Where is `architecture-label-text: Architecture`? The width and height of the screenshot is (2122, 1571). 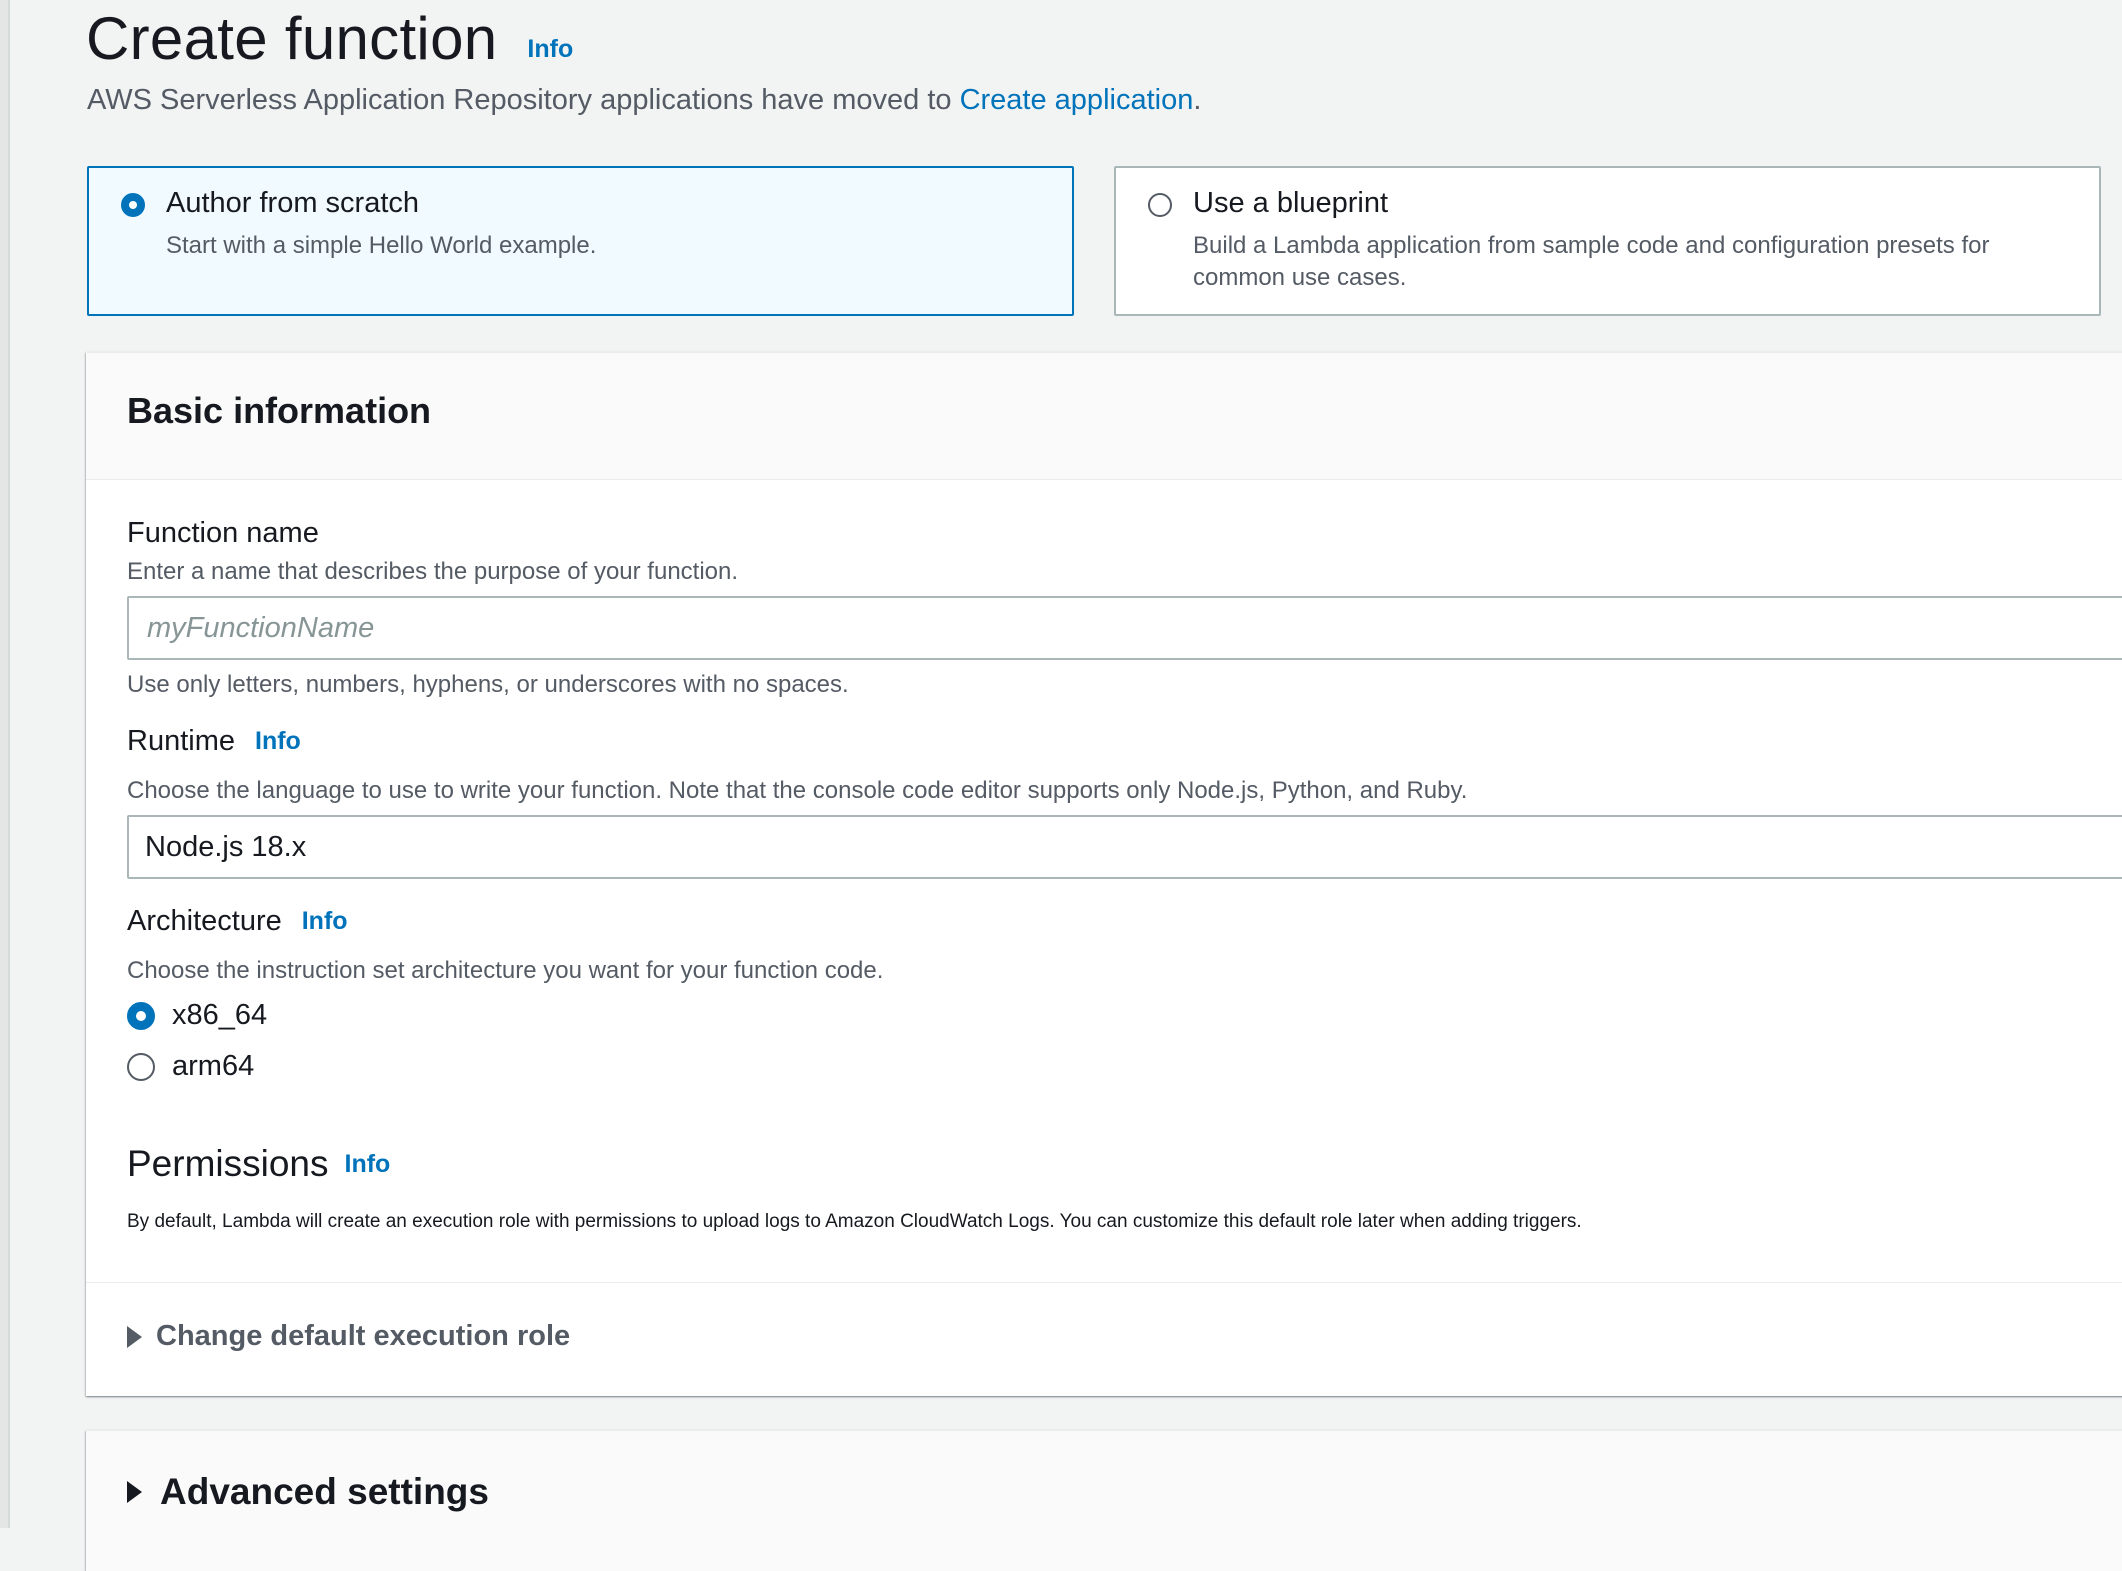 architecture-label-text: Architecture is located at coordinates (204, 921).